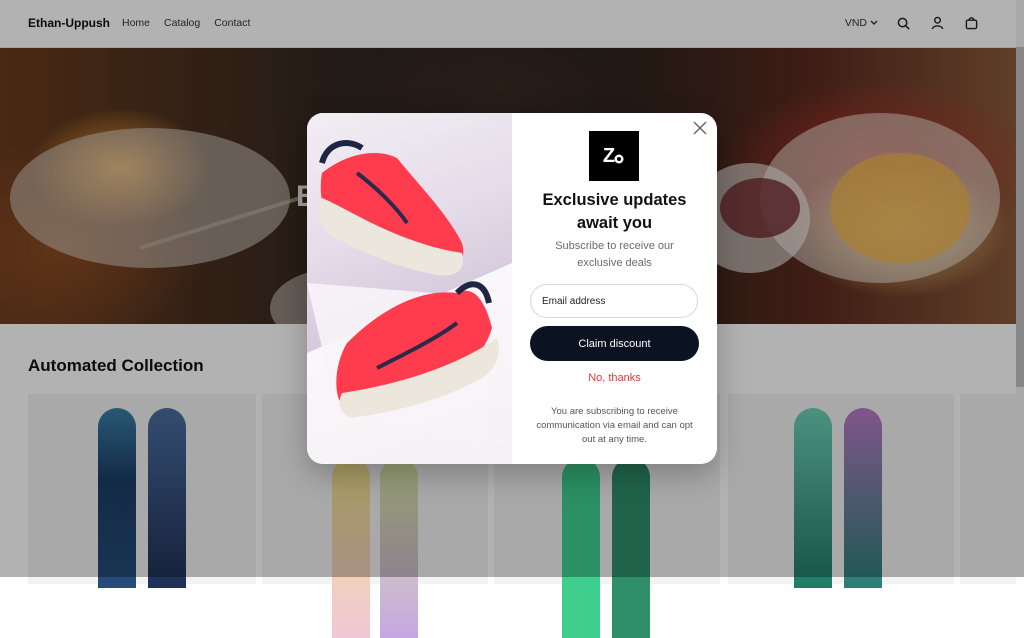 This screenshot has width=1024, height=638. I want to click on decline-link: No, thanks, so click(614, 378).